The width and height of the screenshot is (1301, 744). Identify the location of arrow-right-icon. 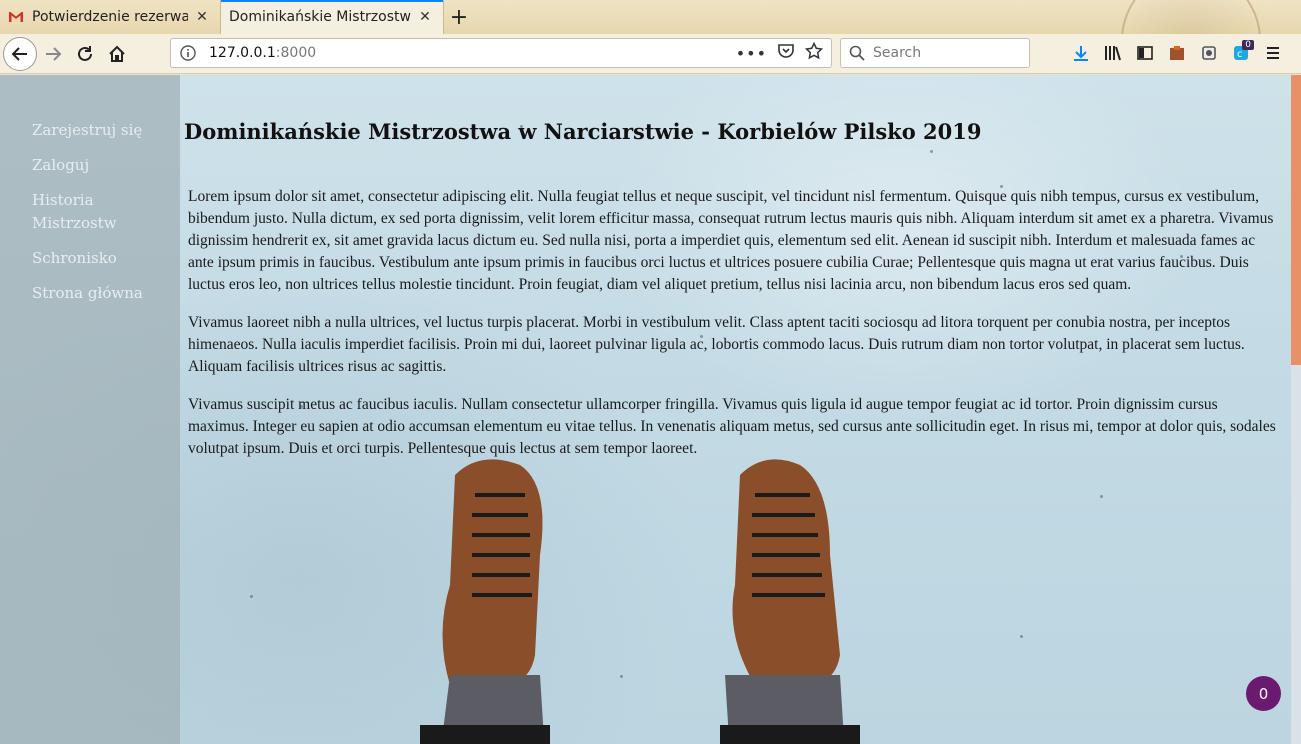
(54, 53).